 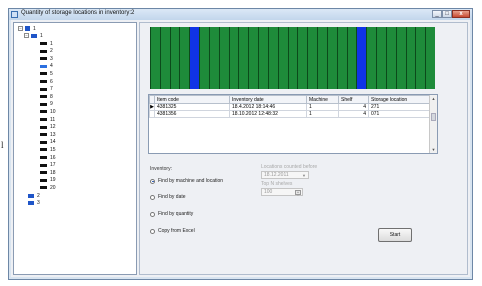 I want to click on chevron-down-icon: ▼, so click(x=304, y=175).